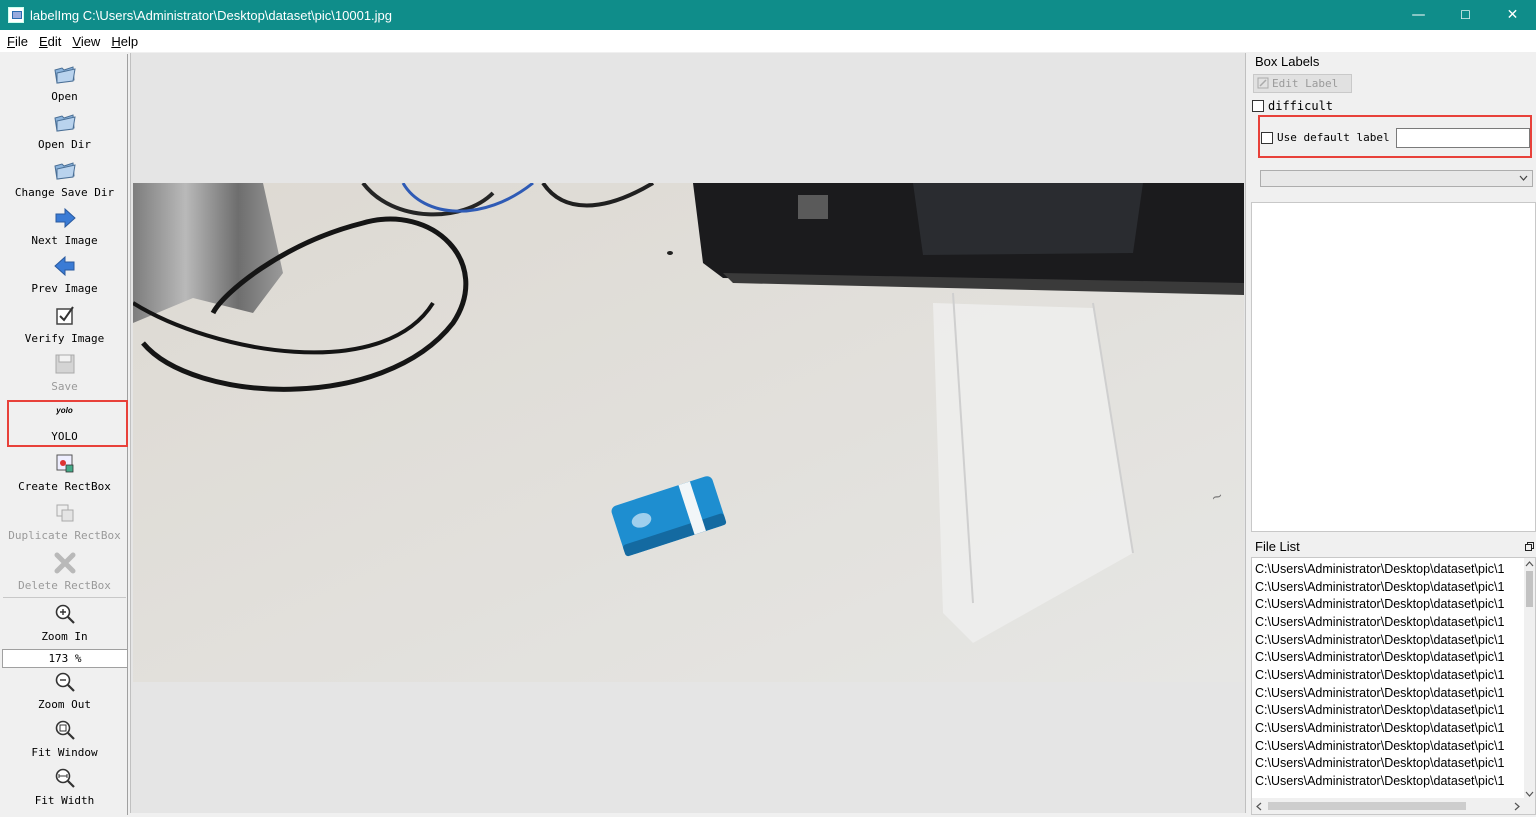  I want to click on default-label-input, so click(1463, 138).